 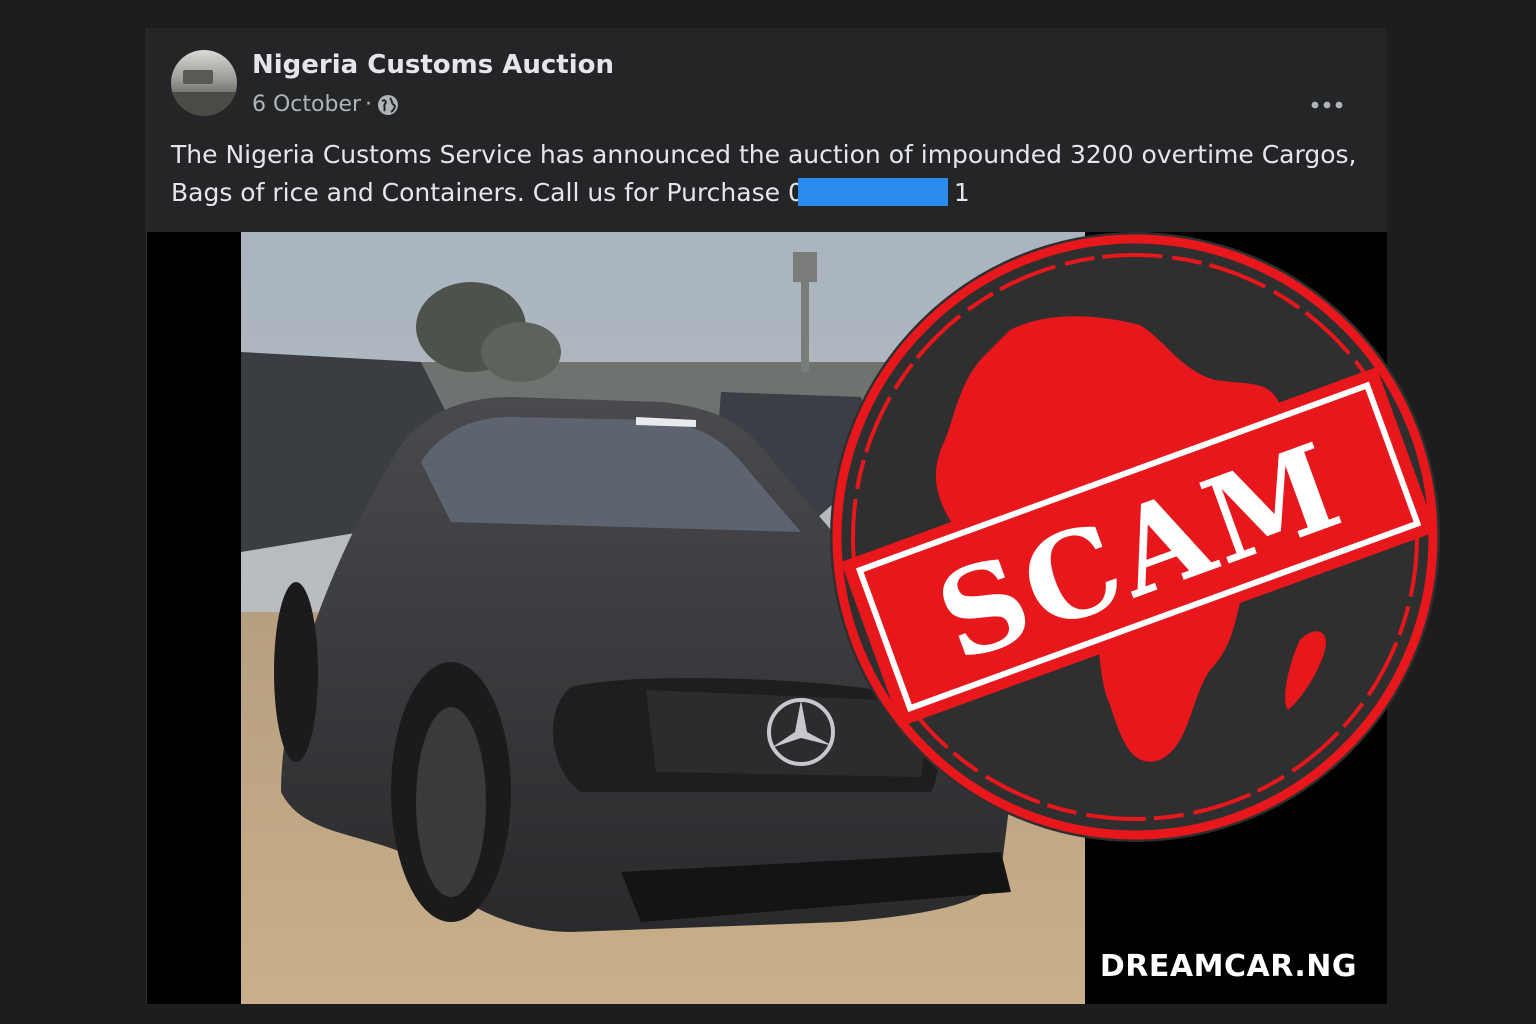 What do you see at coordinates (198, 77) in the screenshot?
I see `avatar-truck` at bounding box center [198, 77].